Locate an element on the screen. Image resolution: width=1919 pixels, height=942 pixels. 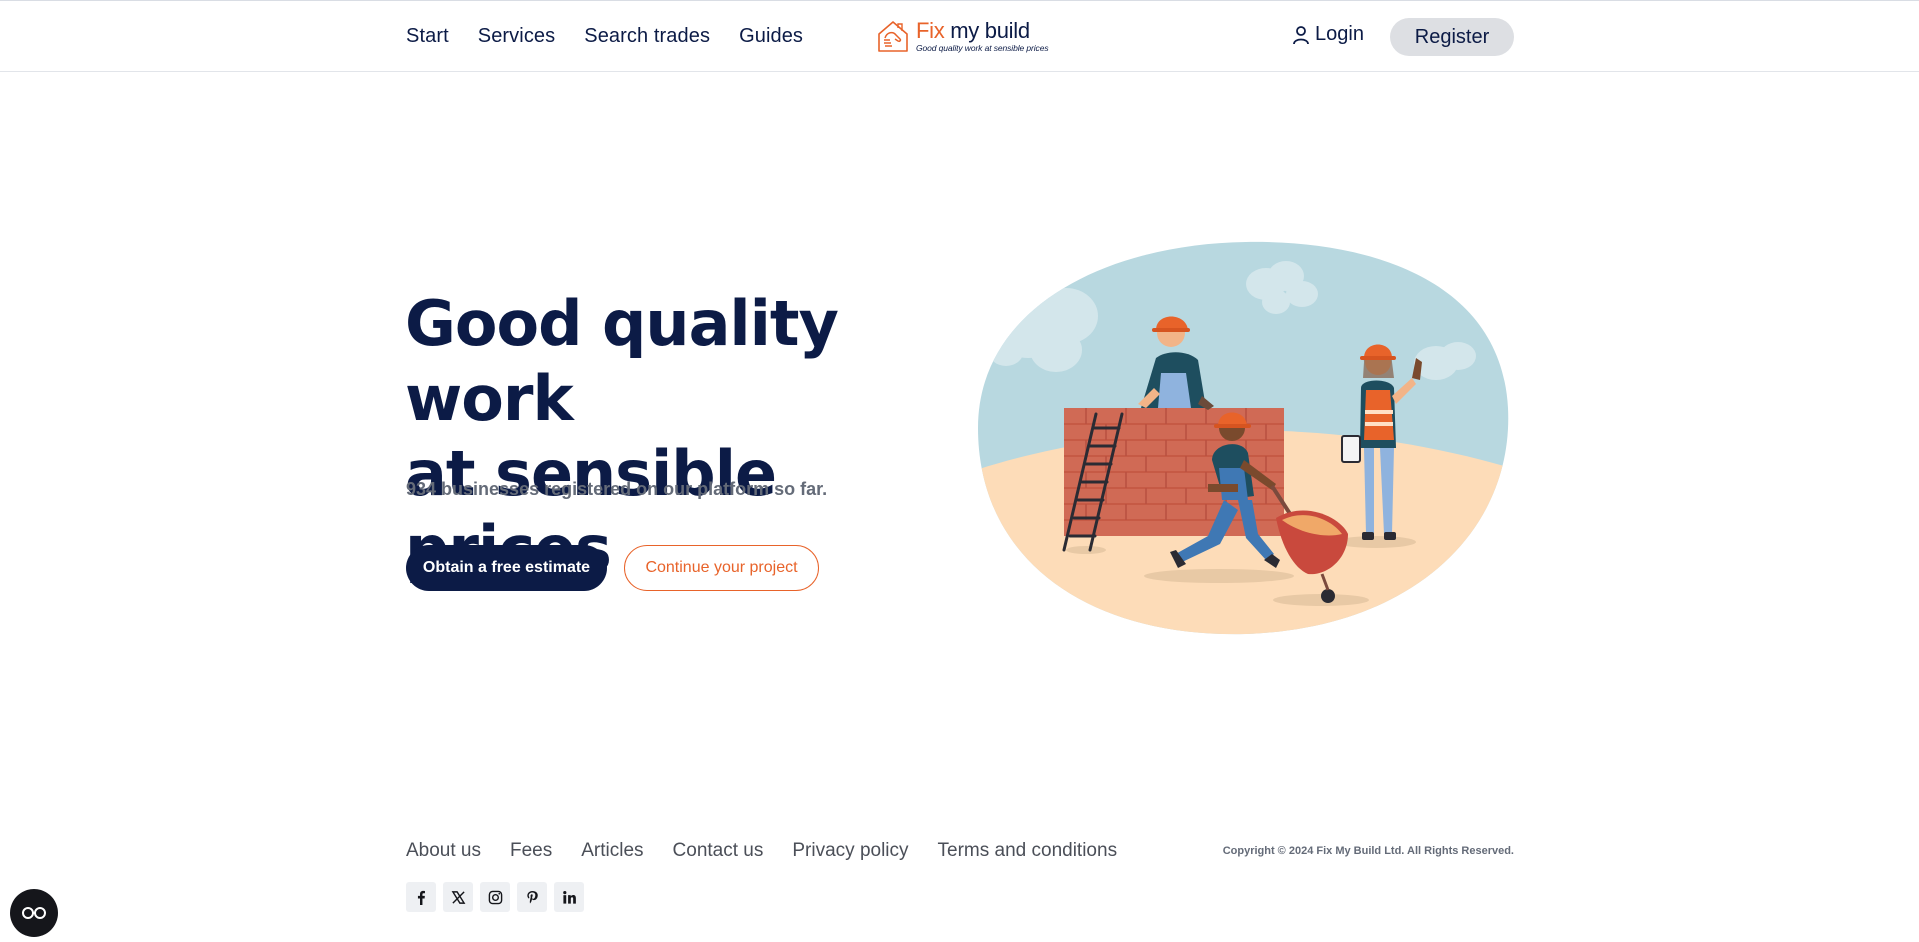
pinterest-icon is located at coordinates (532, 897).